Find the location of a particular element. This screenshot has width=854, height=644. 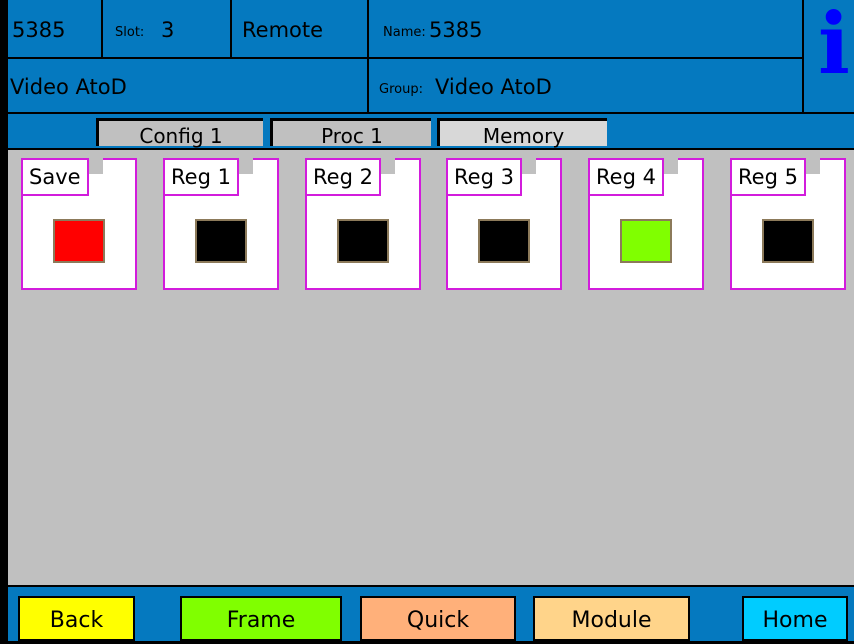

tab-config-1: Config 1 is located at coordinates (179, 133).